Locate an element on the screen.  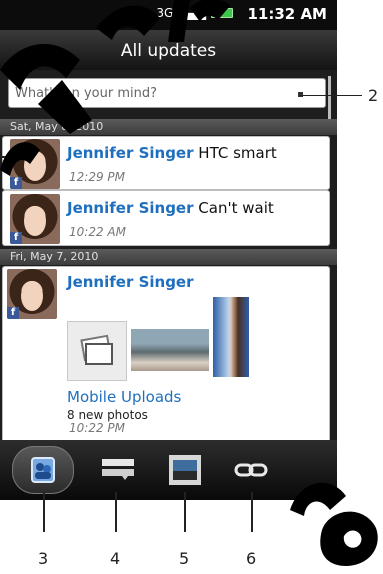
photos-icon is located at coordinates (185, 470).